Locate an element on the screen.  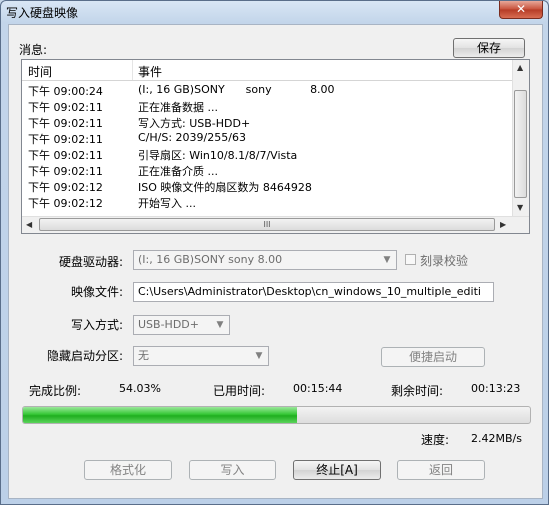
list-item: 下午 09:02:12 ISO 映像文件的扇区数为 8464928 is located at coordinates (268, 186).